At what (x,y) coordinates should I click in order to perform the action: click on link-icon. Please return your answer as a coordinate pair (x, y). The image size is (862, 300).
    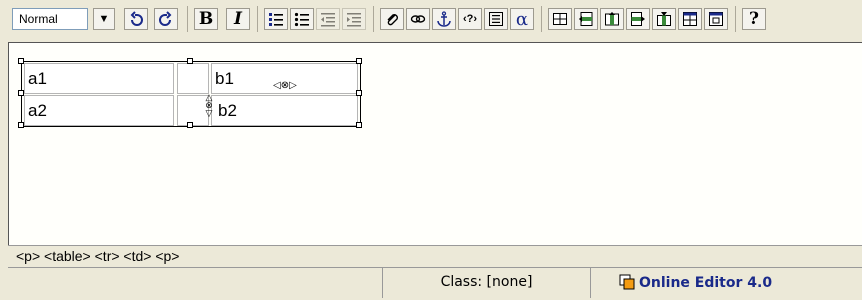
    Looking at the image, I should click on (418, 19).